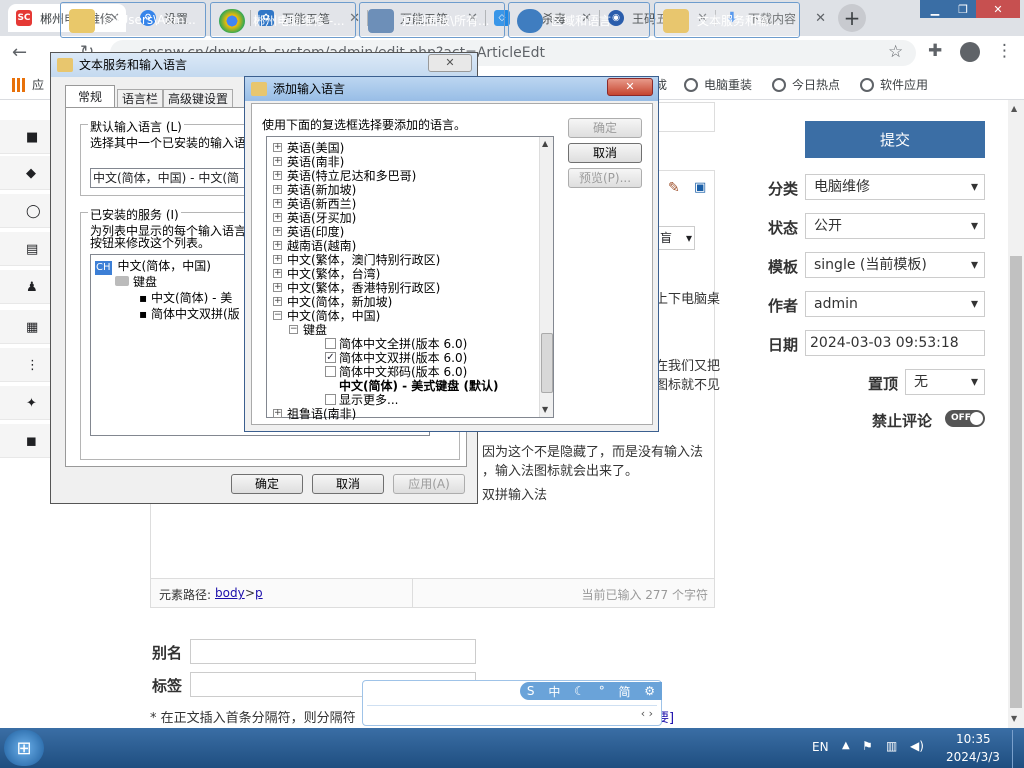  I want to click on minimize-icon: ▁, so click(935, 9).